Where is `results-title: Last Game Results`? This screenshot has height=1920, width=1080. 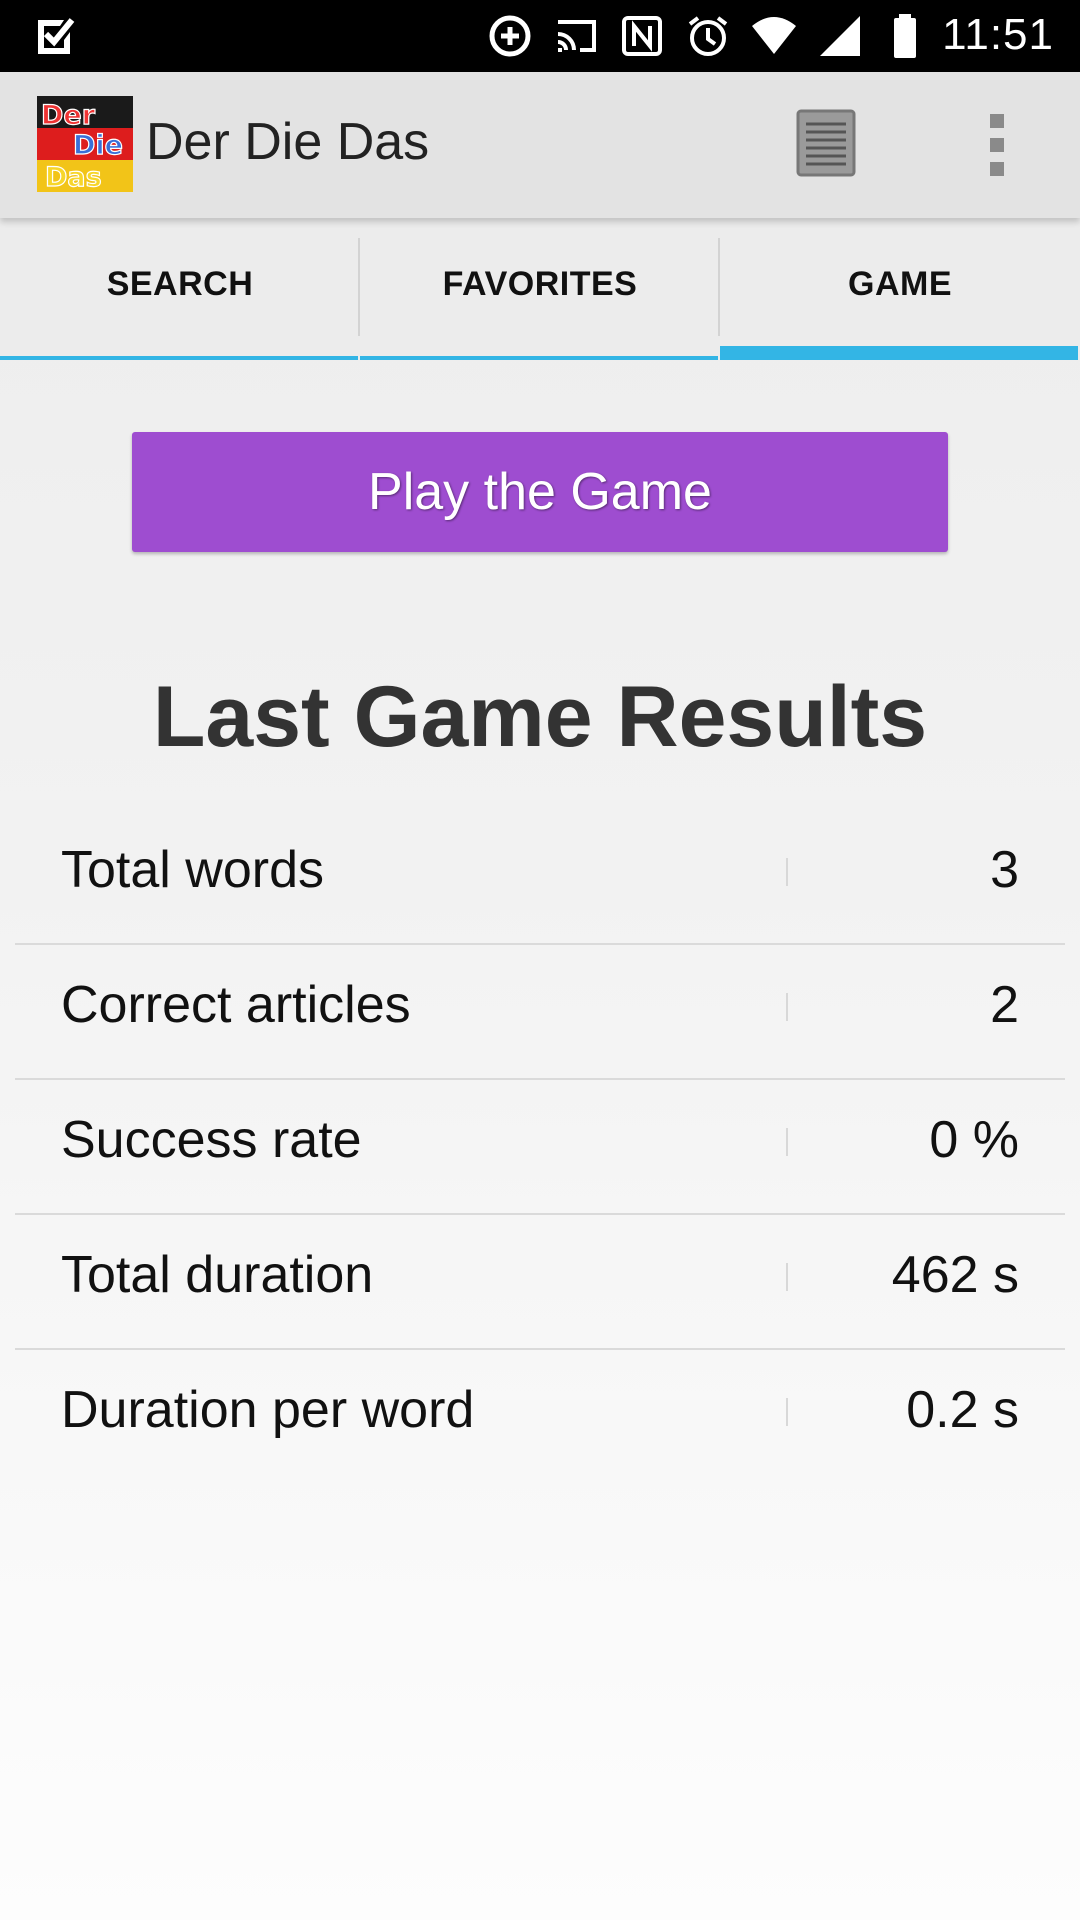 results-title: Last Game Results is located at coordinates (540, 717).